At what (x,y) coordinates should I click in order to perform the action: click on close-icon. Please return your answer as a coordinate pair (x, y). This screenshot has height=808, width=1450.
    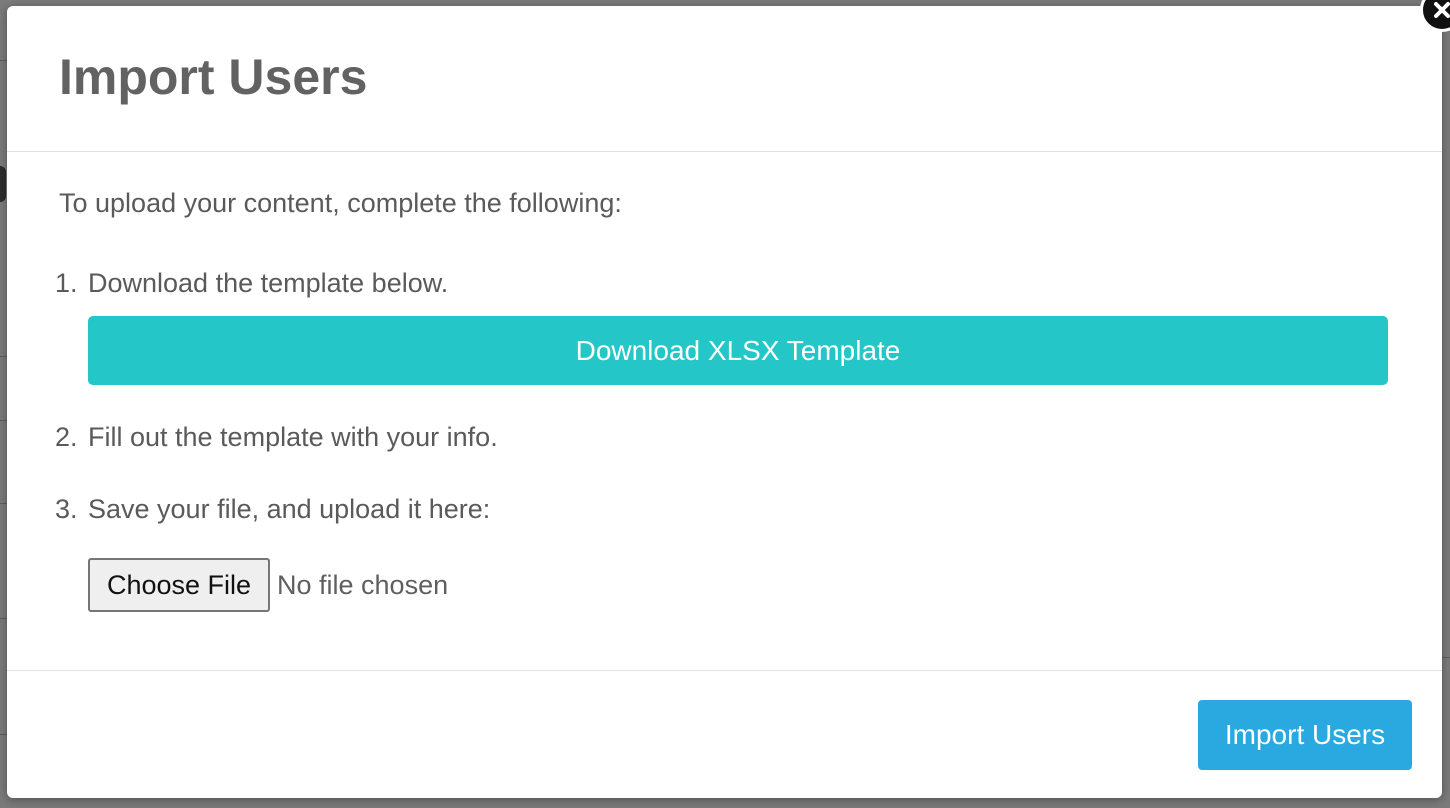
    Looking at the image, I should click on (1442, 10).